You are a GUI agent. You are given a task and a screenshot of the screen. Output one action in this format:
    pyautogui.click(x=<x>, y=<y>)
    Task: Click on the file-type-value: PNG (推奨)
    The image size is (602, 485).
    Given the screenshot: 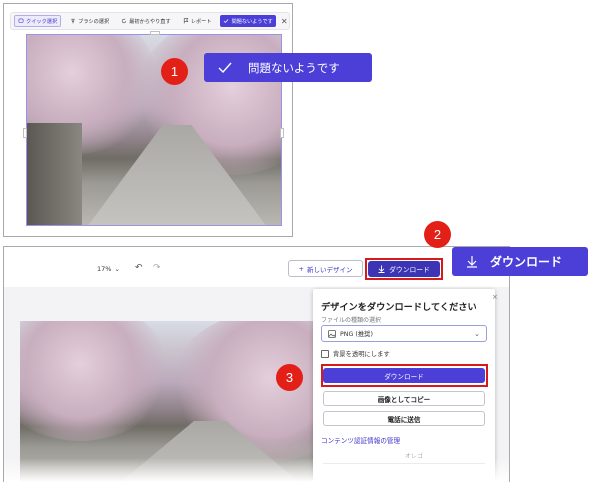 What is the action you would take?
    pyautogui.click(x=356, y=334)
    